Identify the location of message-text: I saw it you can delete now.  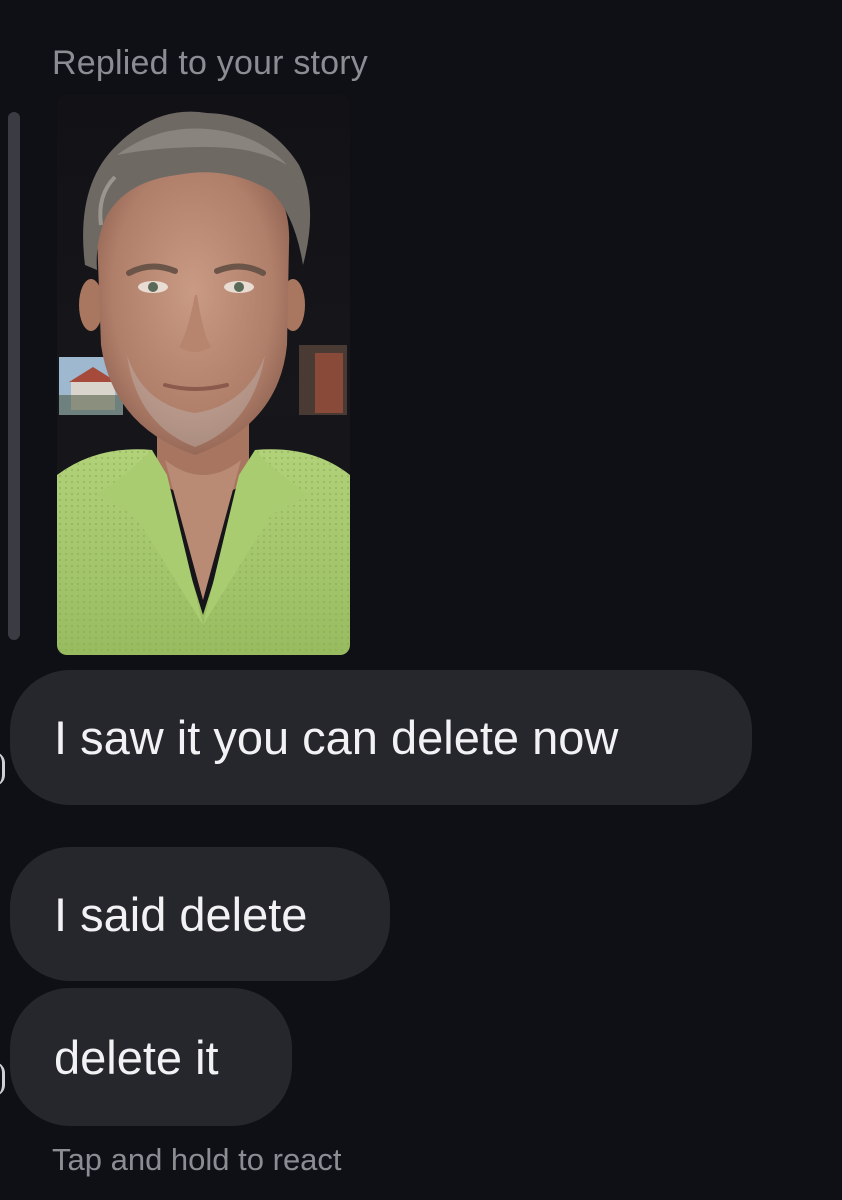
(336, 737).